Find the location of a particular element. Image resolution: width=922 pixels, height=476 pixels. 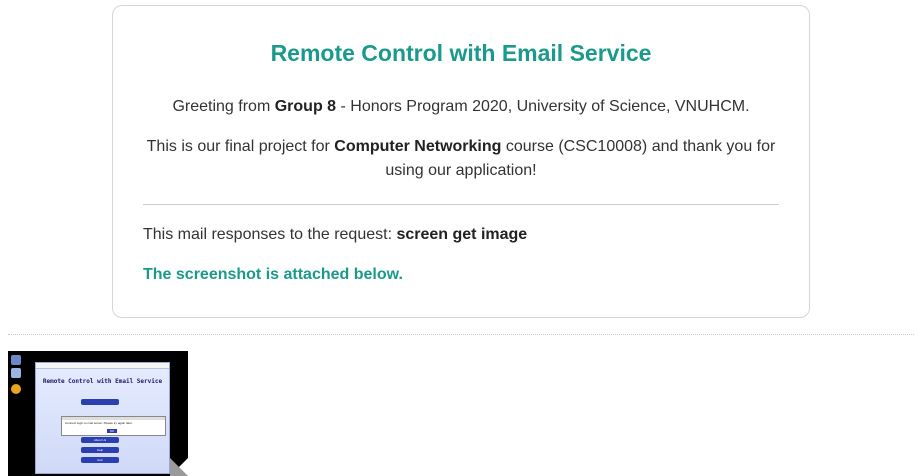

divider is located at coordinates (461, 204).